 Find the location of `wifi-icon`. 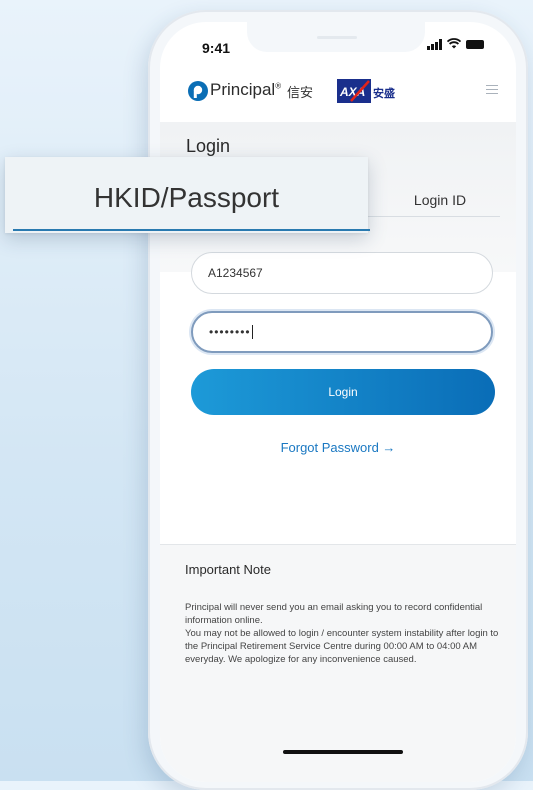

wifi-icon is located at coordinates (454, 44).